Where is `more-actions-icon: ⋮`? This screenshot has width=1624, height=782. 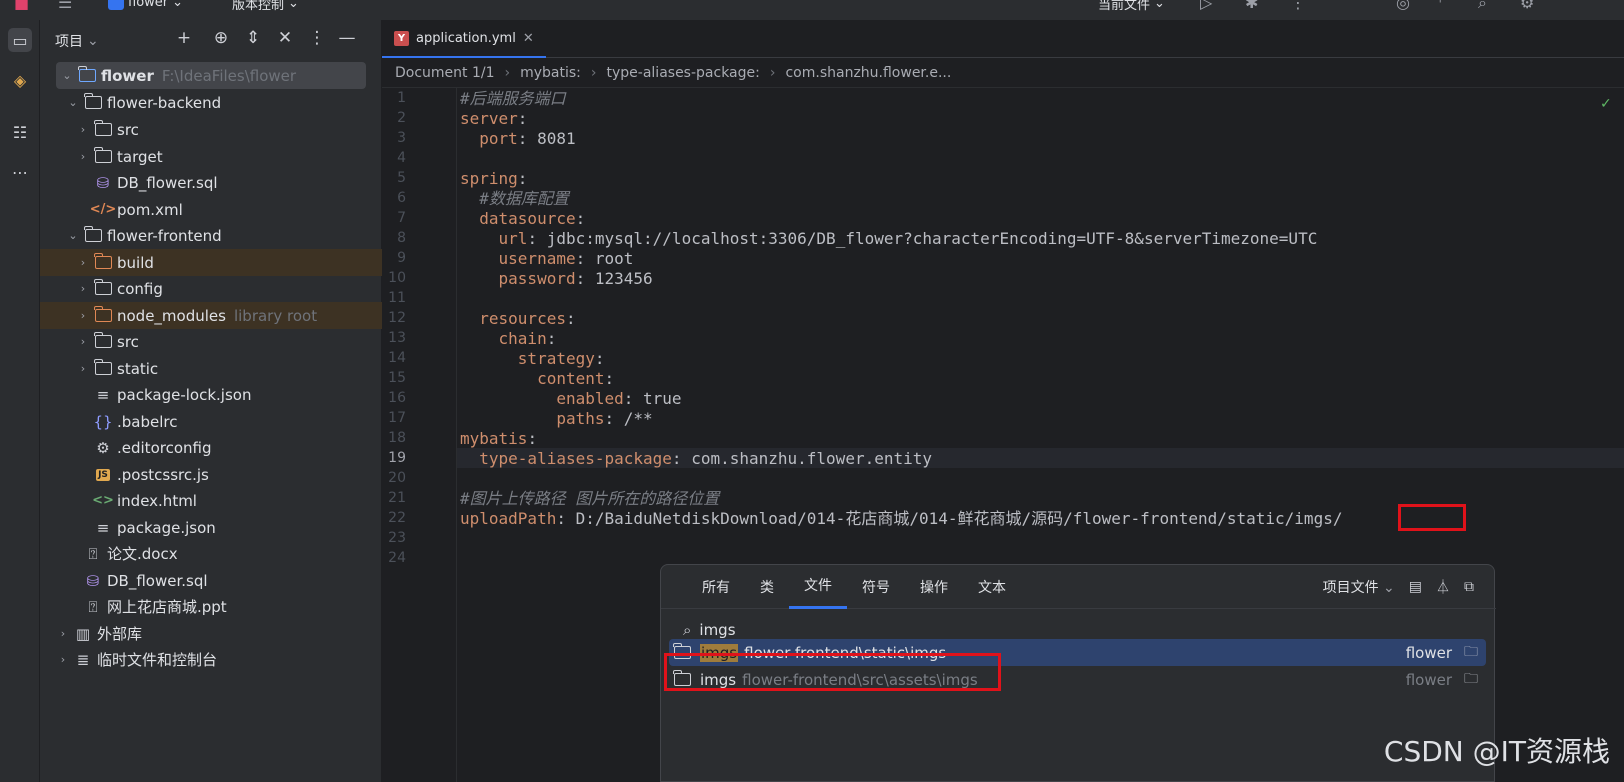
more-actions-icon: ⋮ is located at coordinates (1298, 6).